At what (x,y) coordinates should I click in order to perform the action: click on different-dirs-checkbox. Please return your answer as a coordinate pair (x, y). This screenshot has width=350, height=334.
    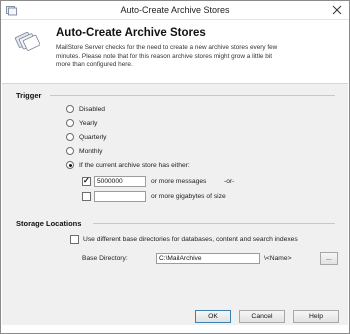
    Looking at the image, I should click on (74, 239).